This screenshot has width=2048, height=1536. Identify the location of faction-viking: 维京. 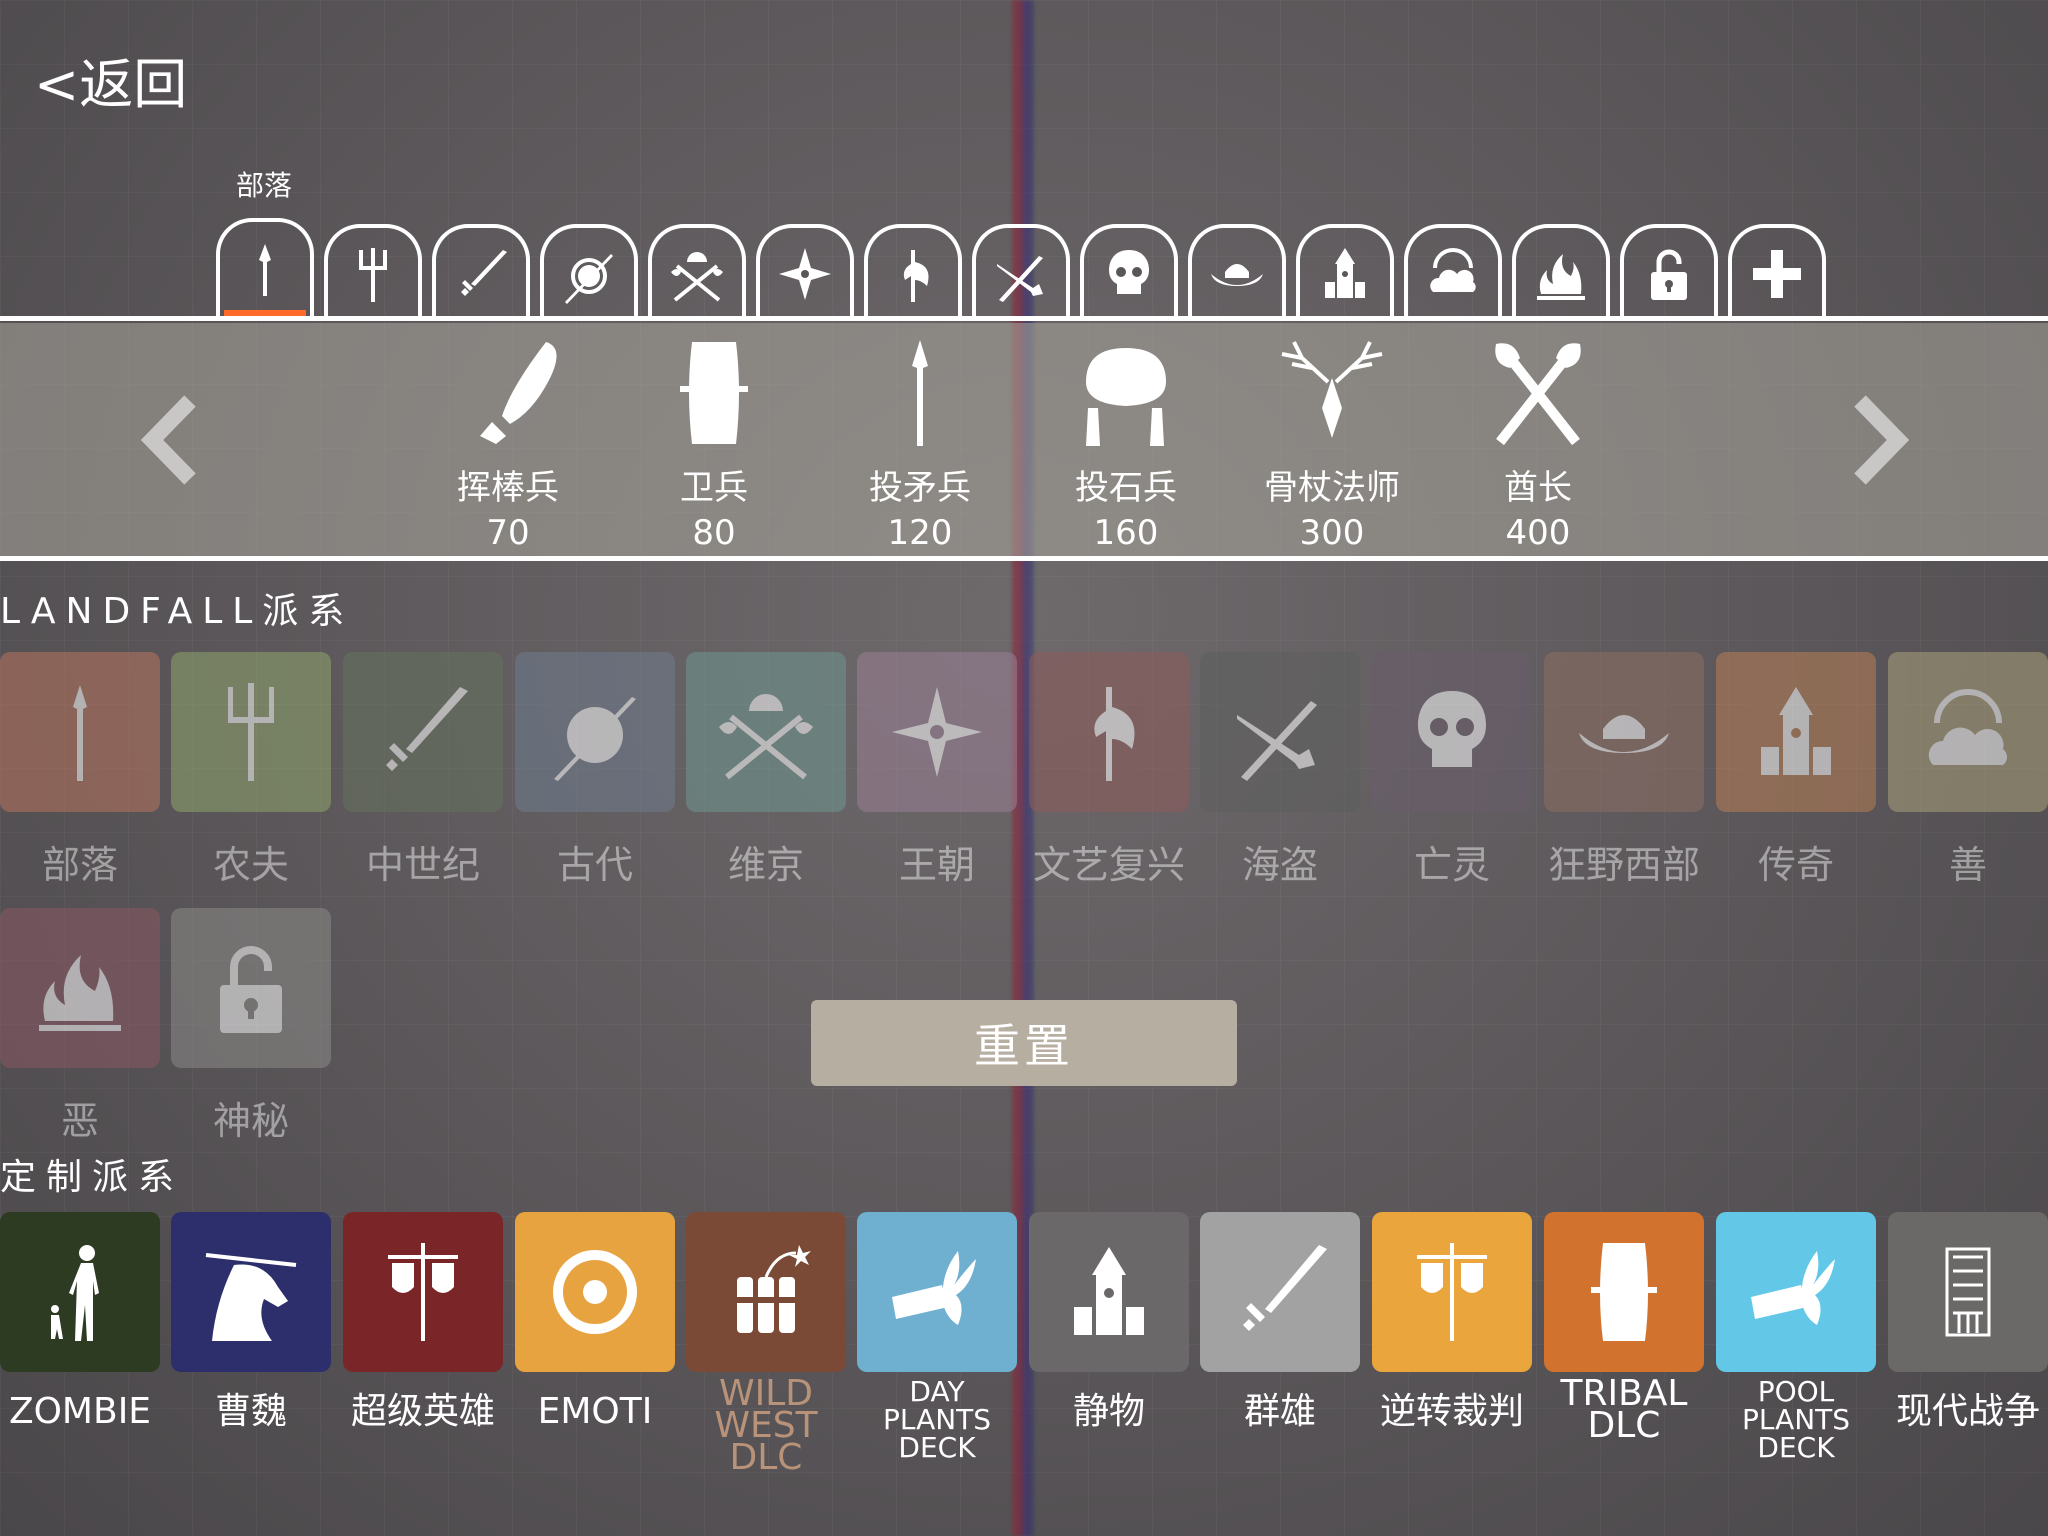
(766, 770).